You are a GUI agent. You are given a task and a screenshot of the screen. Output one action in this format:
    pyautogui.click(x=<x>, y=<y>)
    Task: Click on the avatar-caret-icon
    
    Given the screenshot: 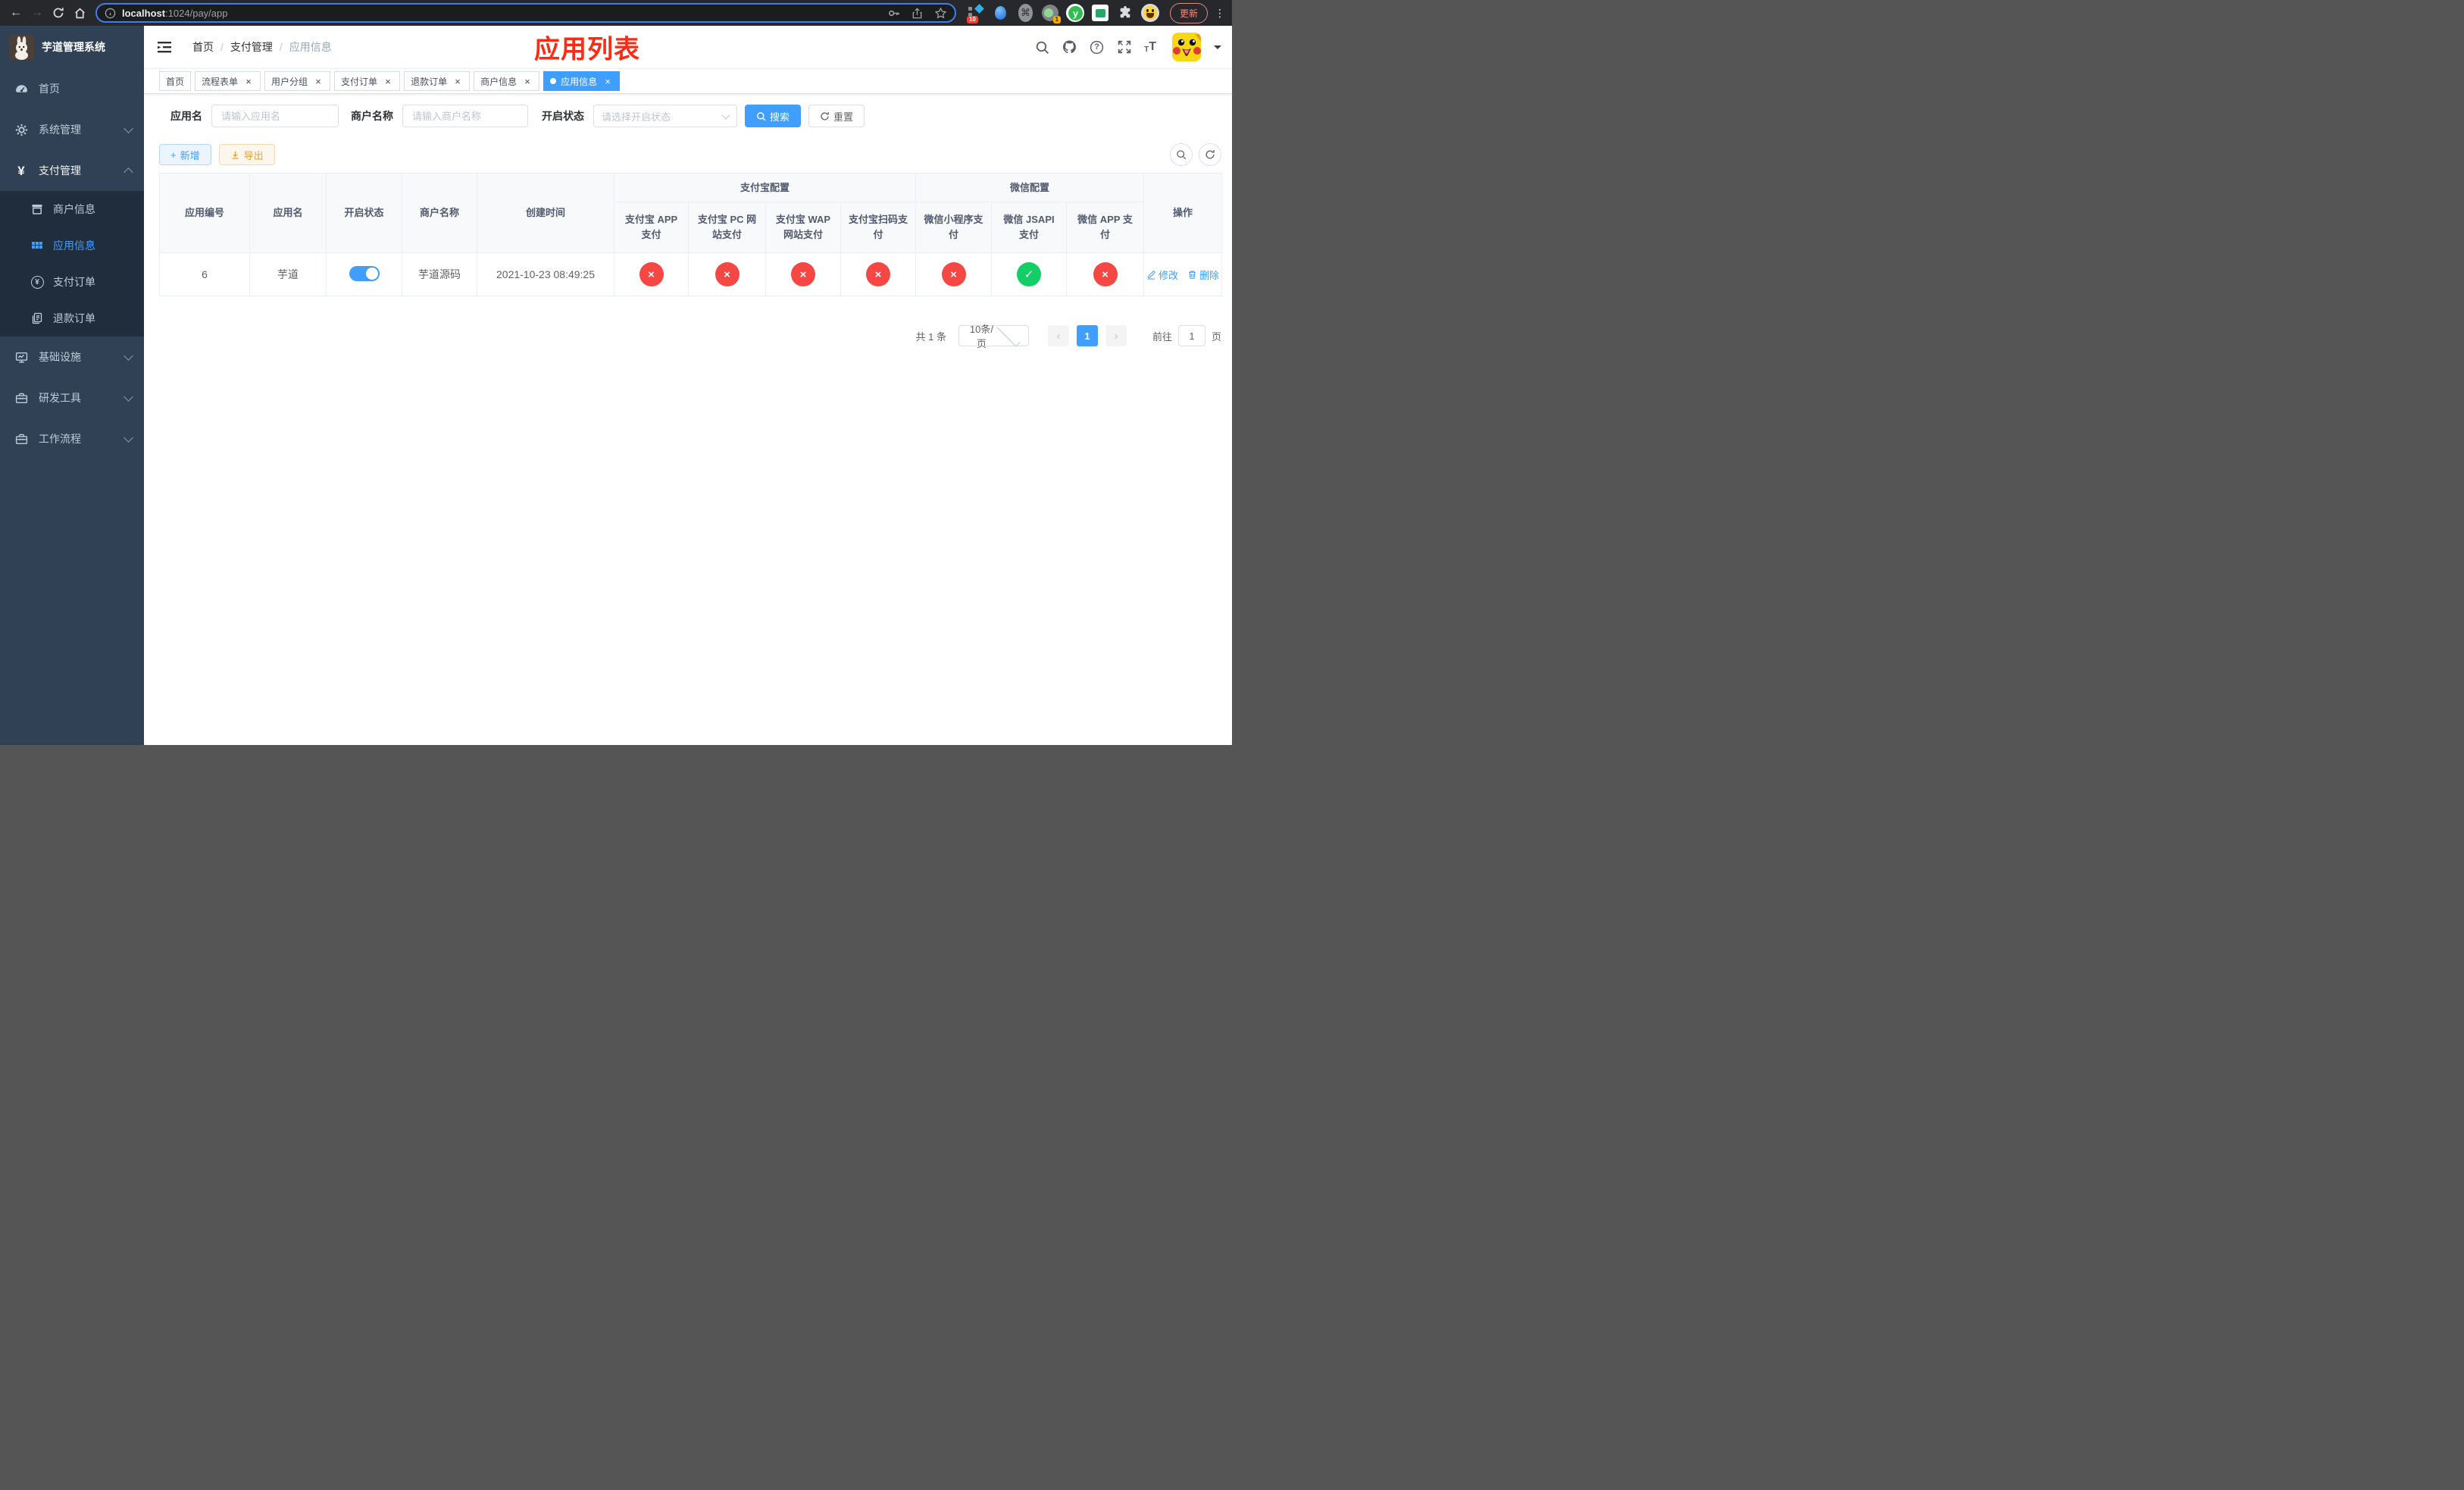 What is the action you would take?
    pyautogui.click(x=1217, y=49)
    